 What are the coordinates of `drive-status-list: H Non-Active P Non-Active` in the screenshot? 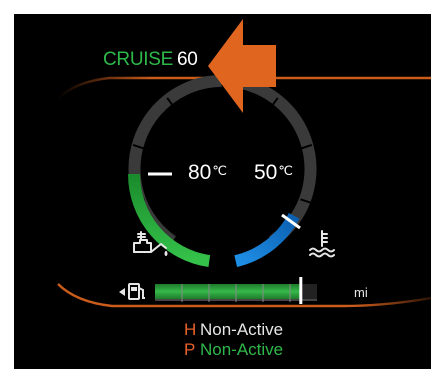 It's located at (233, 340).